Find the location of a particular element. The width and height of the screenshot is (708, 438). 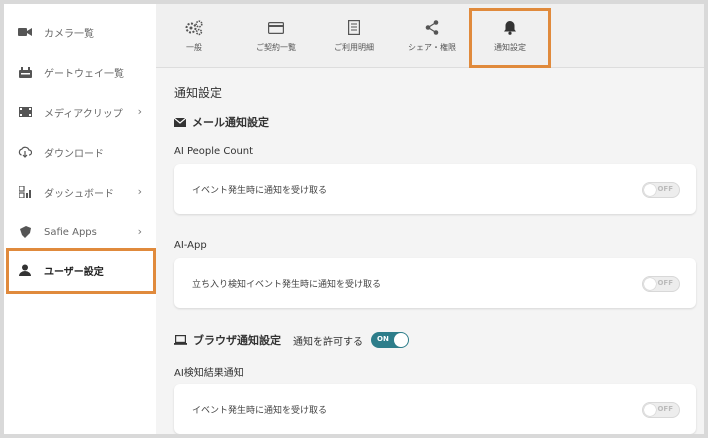

apps-icon is located at coordinates (25, 232).